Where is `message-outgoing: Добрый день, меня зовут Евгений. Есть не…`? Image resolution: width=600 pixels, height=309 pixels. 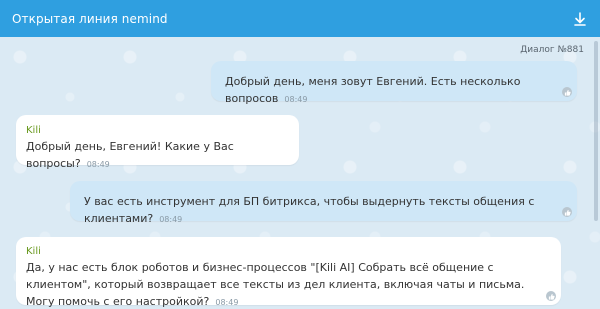 message-outgoing: Добрый день, меня зовут Евгений. Есть не… is located at coordinates (394, 83).